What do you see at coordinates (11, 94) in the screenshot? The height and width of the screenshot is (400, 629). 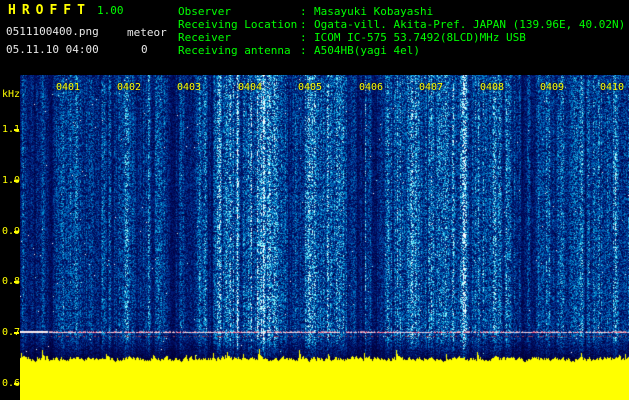 I see `y-axis-unit-label: kHz` at bounding box center [11, 94].